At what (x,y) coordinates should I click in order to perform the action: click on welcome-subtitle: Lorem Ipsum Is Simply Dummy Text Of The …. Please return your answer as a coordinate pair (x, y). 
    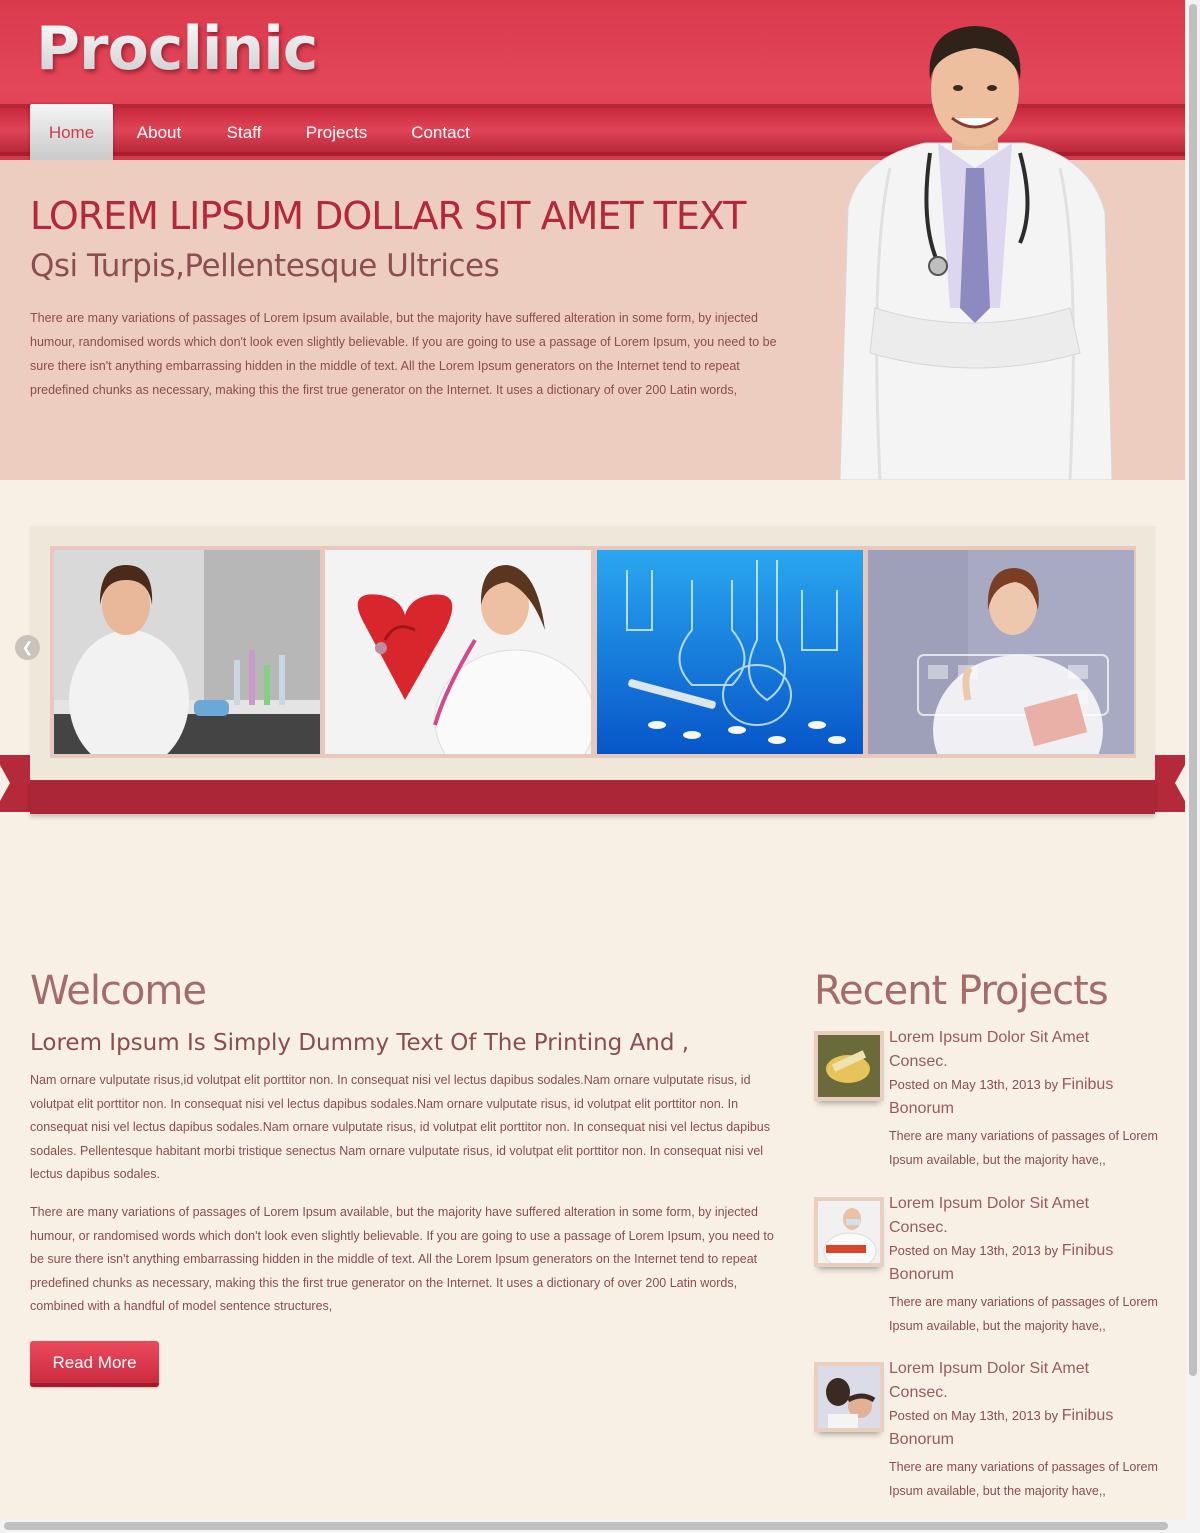
    Looking at the image, I should click on (360, 1043).